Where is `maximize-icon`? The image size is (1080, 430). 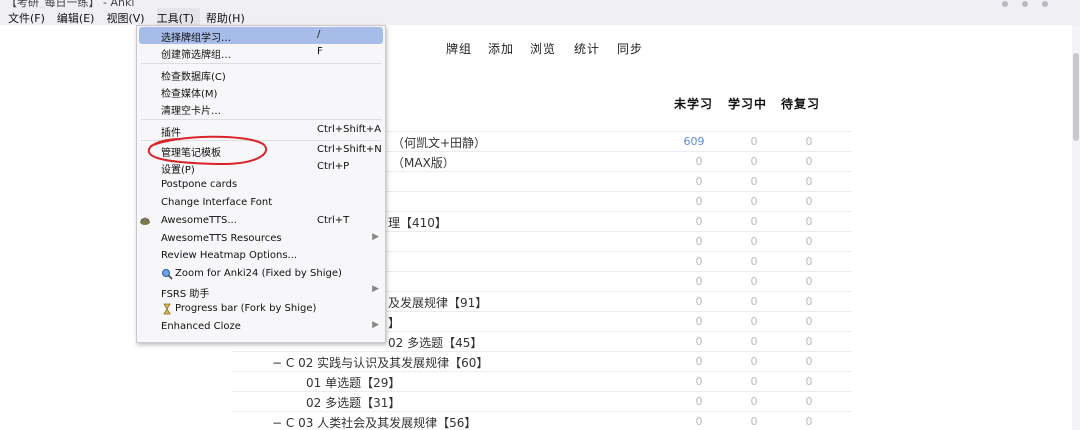 maximize-icon is located at coordinates (1025, 4).